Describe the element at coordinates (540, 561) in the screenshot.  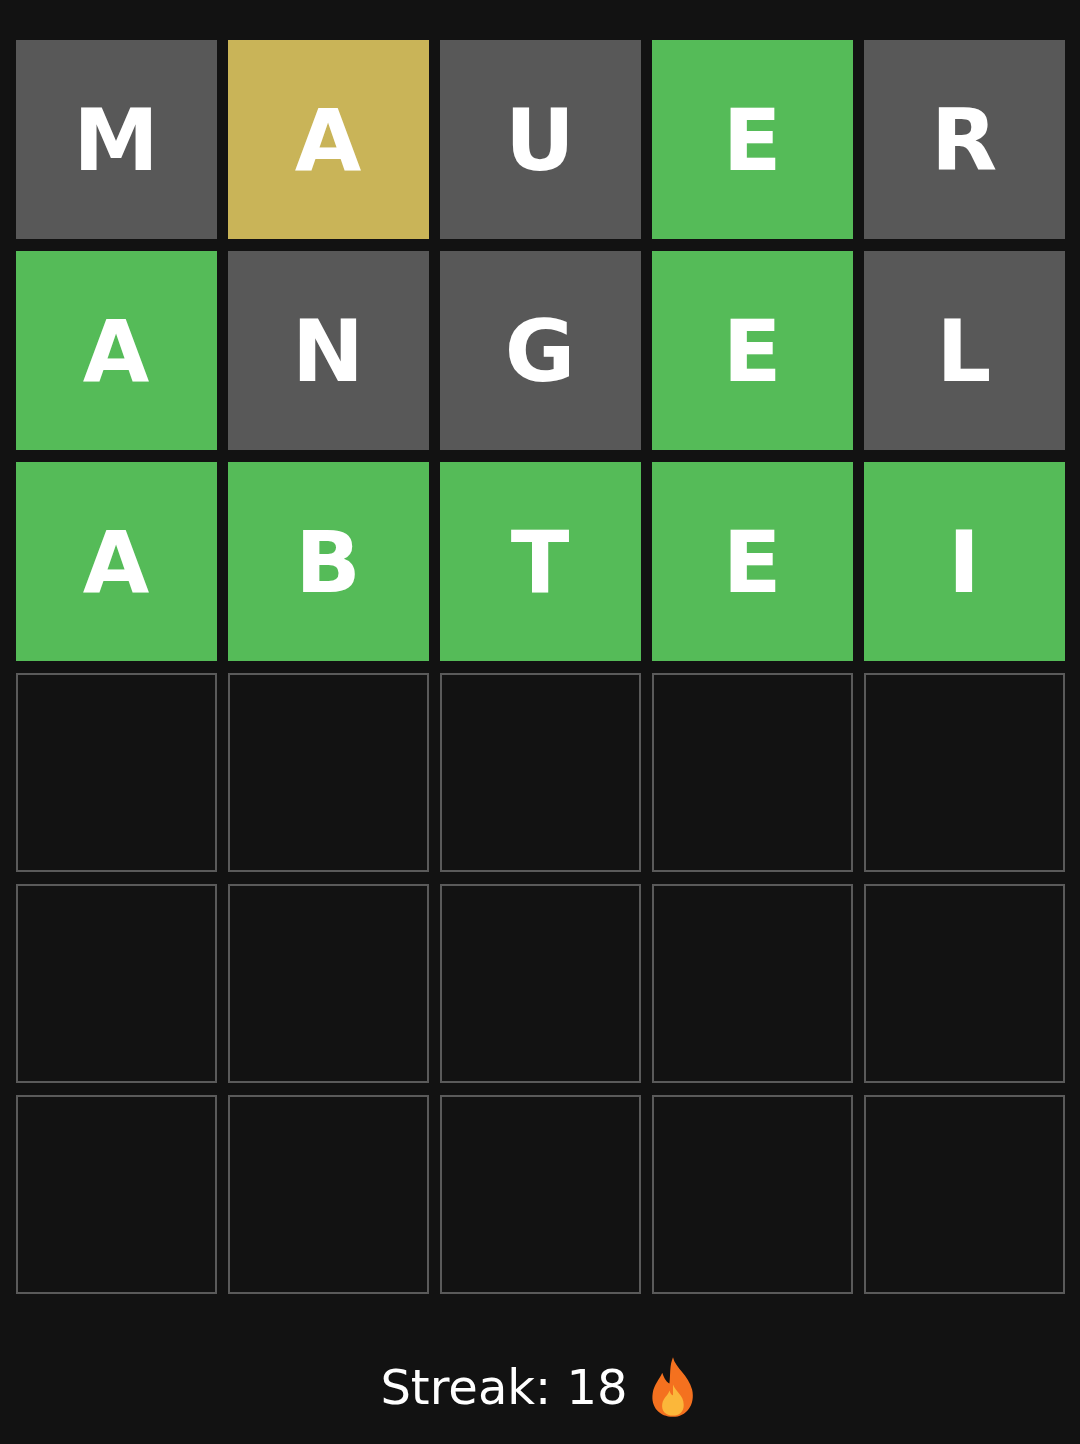
I see `letter-tile: T` at that location.